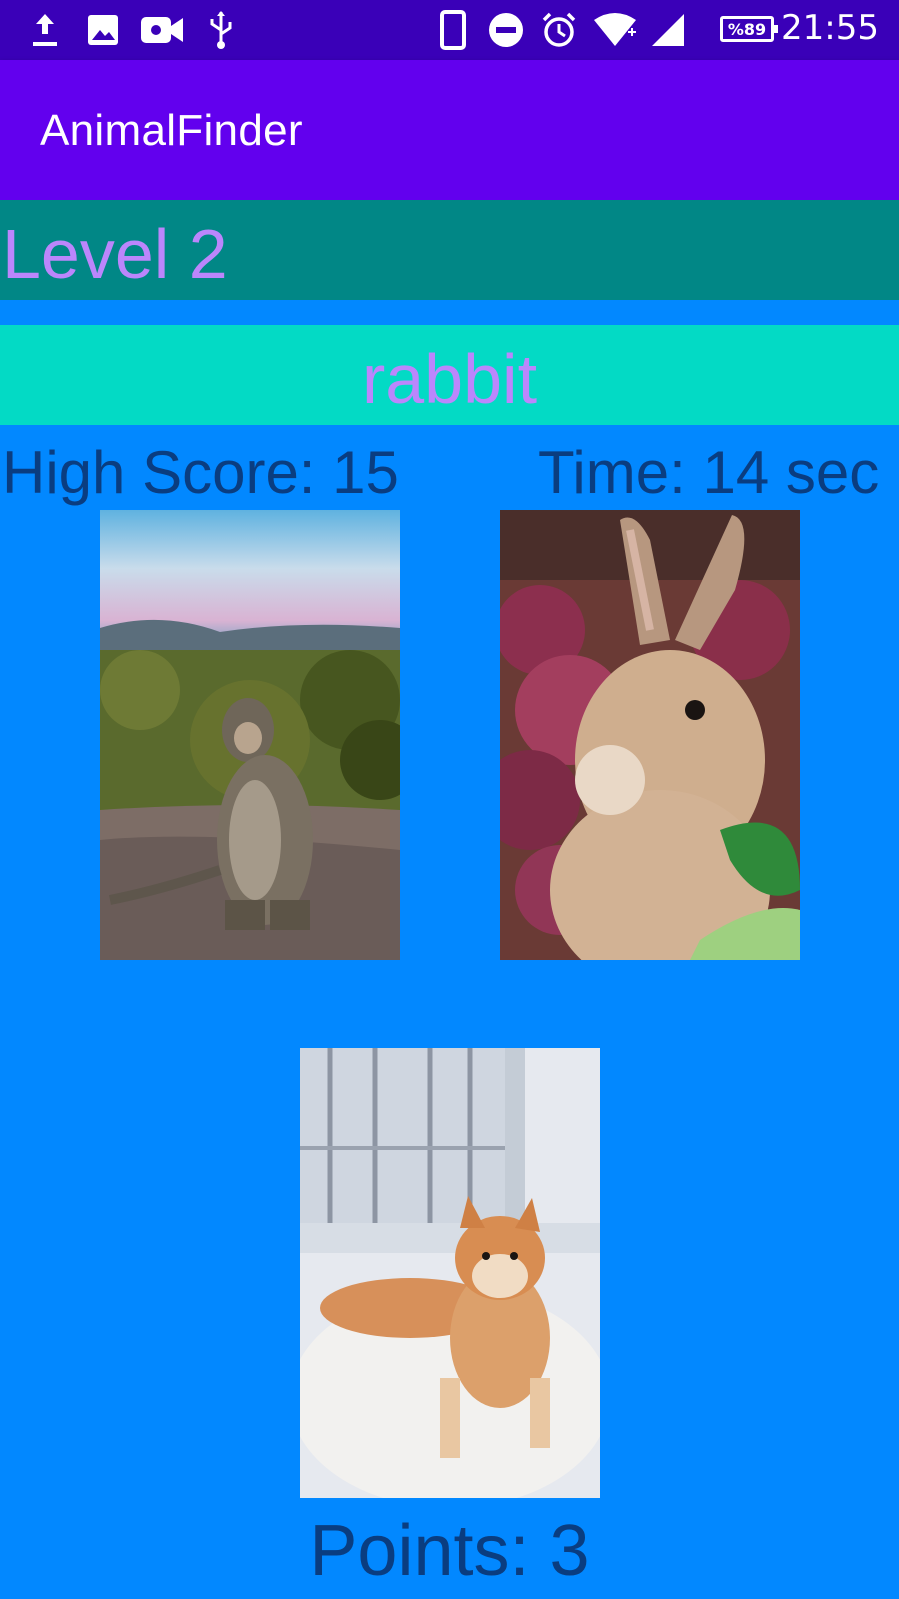 The image size is (899, 1599). Describe the element at coordinates (200, 472) in the screenshot. I see `high-score-label: High Score: 15` at that location.